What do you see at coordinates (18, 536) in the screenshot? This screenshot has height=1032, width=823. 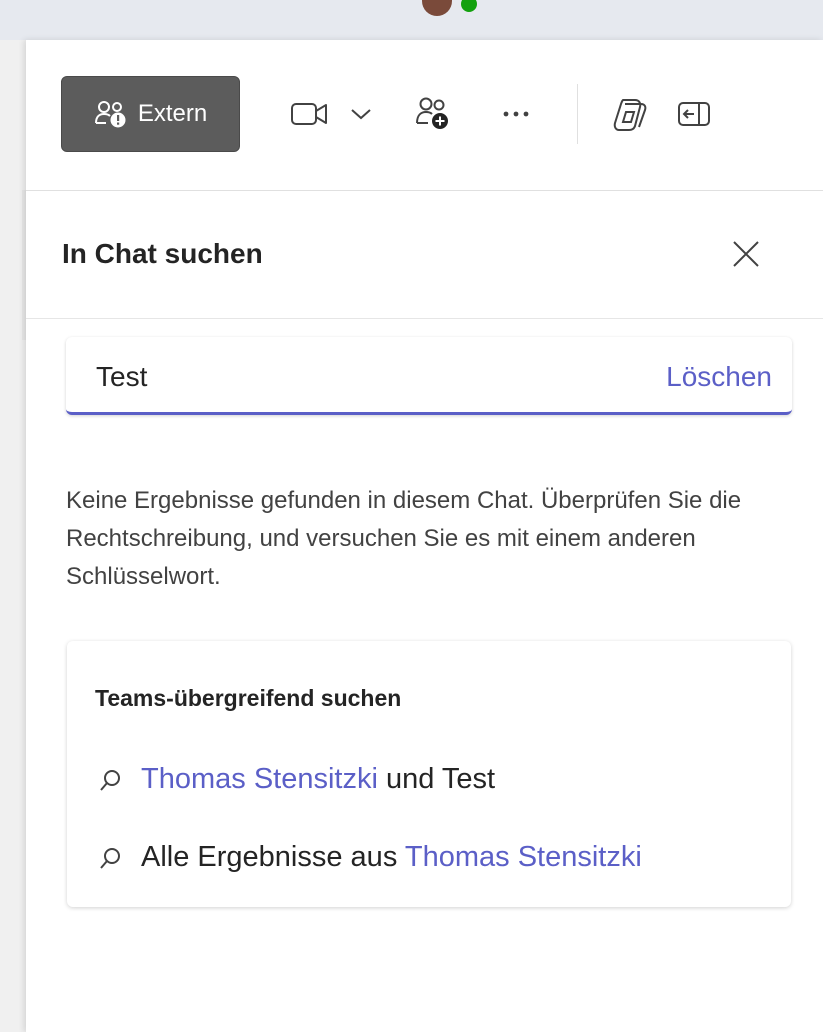 I see `left-edge` at bounding box center [18, 536].